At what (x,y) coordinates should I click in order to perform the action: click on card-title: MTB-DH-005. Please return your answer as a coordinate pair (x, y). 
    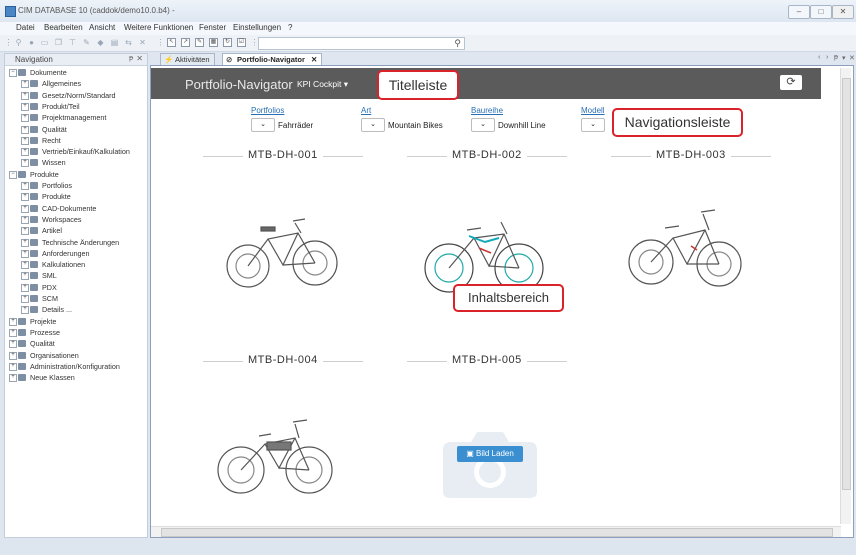
    Looking at the image, I should click on (487, 360).